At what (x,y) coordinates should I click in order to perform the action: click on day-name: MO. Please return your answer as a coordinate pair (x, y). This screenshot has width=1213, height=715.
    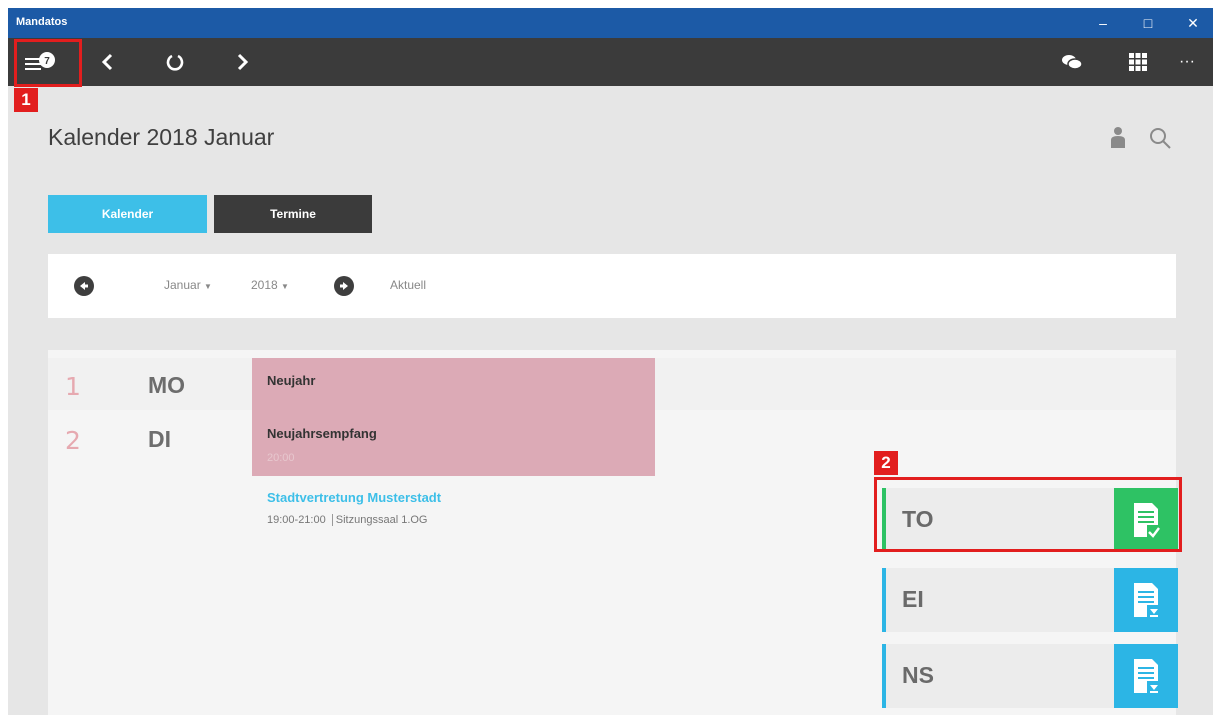
    Looking at the image, I should click on (167, 385).